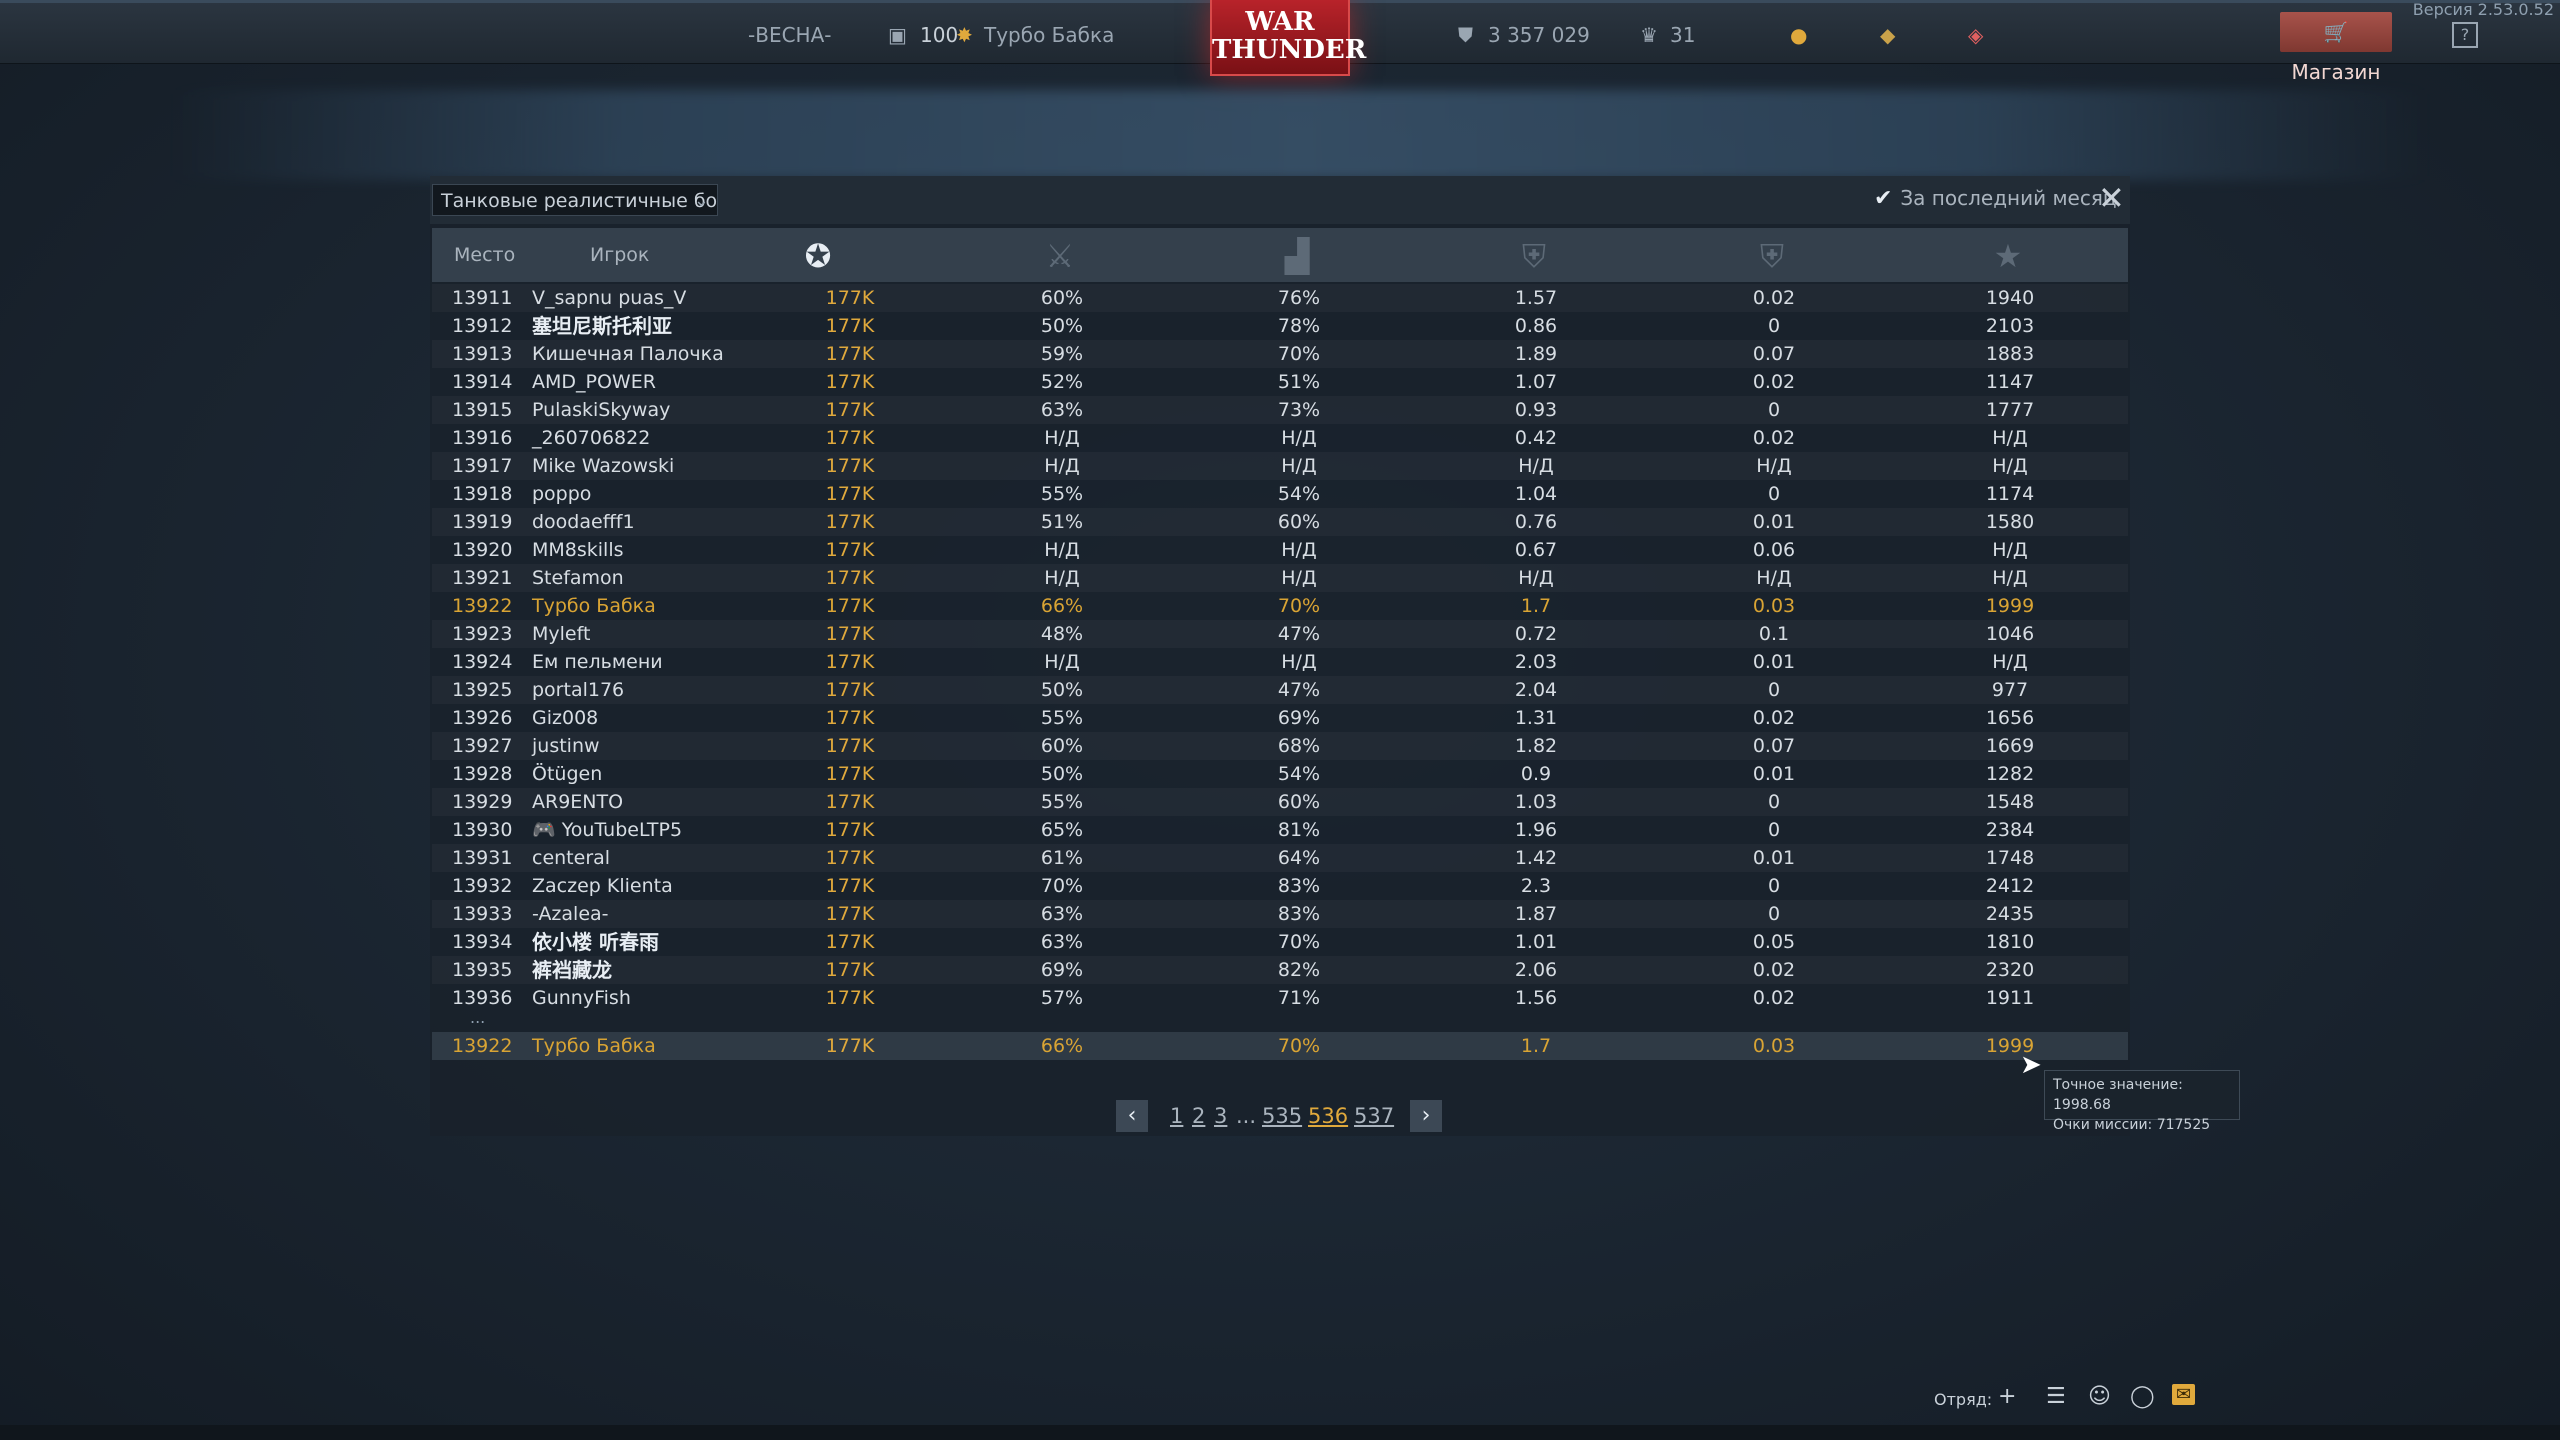 This screenshot has width=2560, height=1440. What do you see at coordinates (1536, 830) in the screenshot?
I see `ground-kills-cell: 1.96` at bounding box center [1536, 830].